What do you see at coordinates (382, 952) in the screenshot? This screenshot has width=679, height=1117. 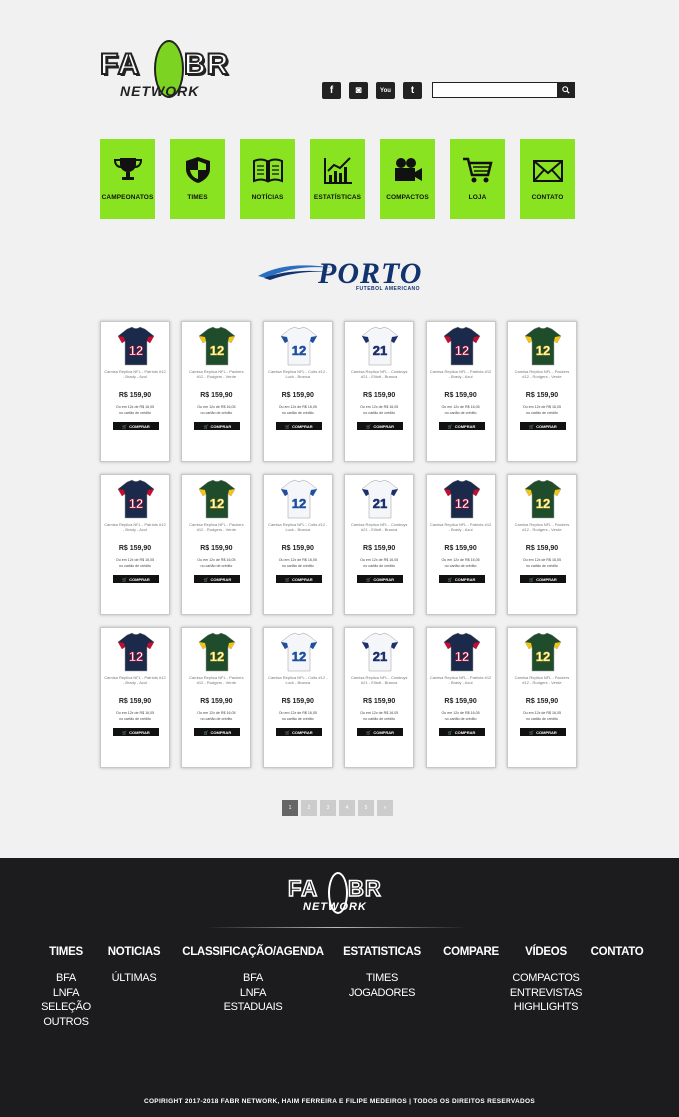 I see `footer-heading-estatisticas: ESTATISTICAS` at bounding box center [382, 952].